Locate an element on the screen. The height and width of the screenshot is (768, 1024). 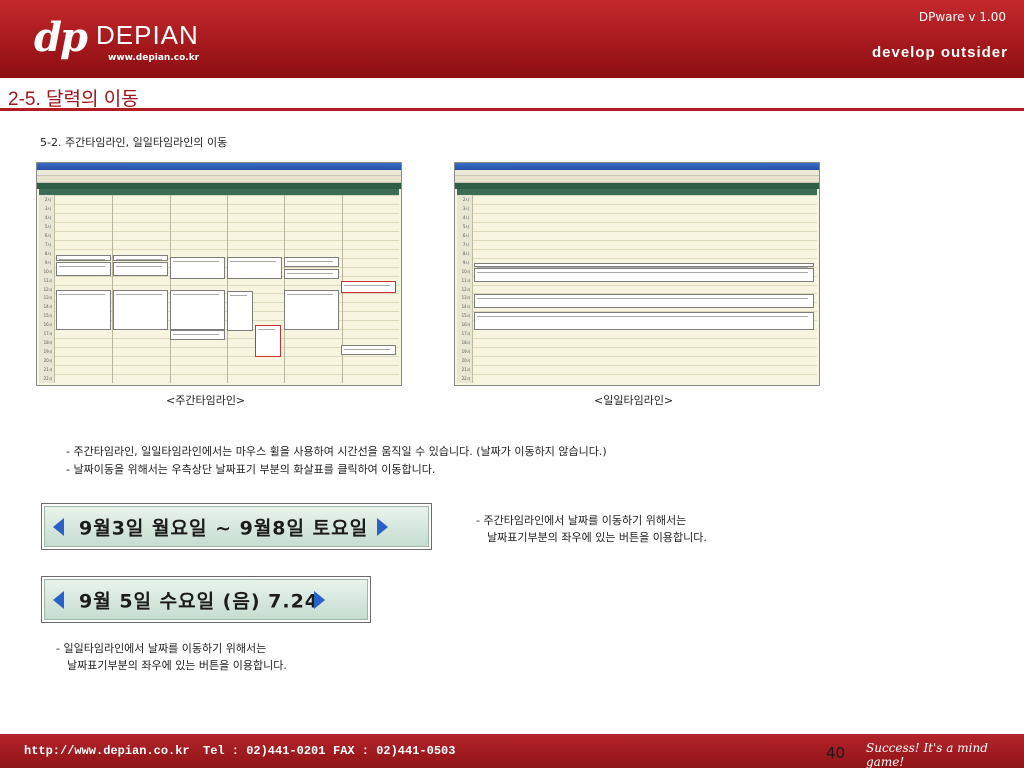
version-label: DPware v 1.00 is located at coordinates (962, 17).